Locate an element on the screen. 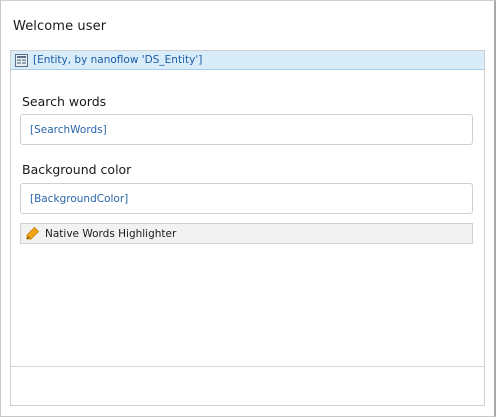  dataview-header: [Entity, by nanoflow 'DS_Entity'] is located at coordinates (247, 60).